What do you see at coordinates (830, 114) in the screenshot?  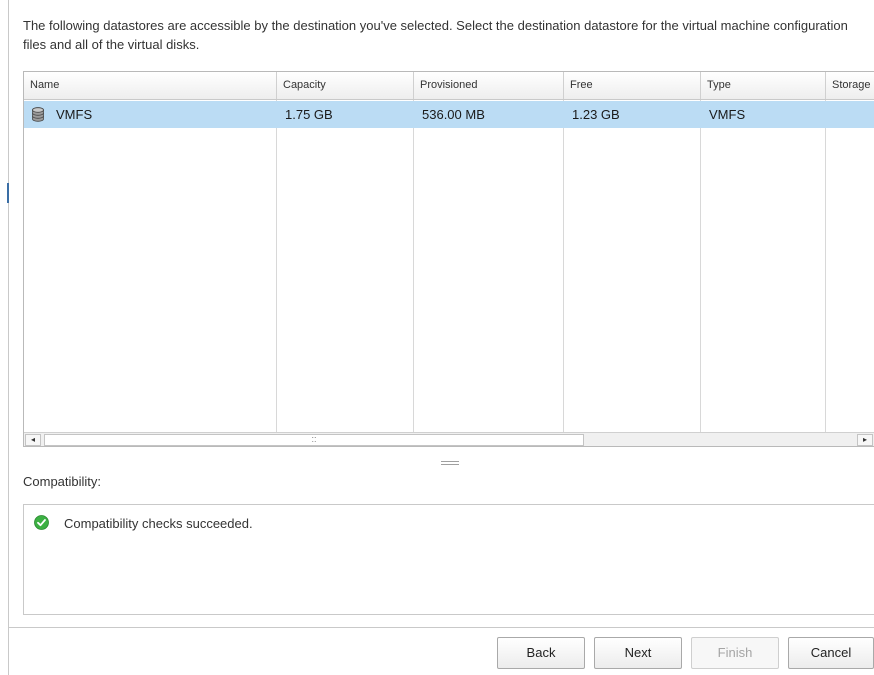 I see `cell-storage` at bounding box center [830, 114].